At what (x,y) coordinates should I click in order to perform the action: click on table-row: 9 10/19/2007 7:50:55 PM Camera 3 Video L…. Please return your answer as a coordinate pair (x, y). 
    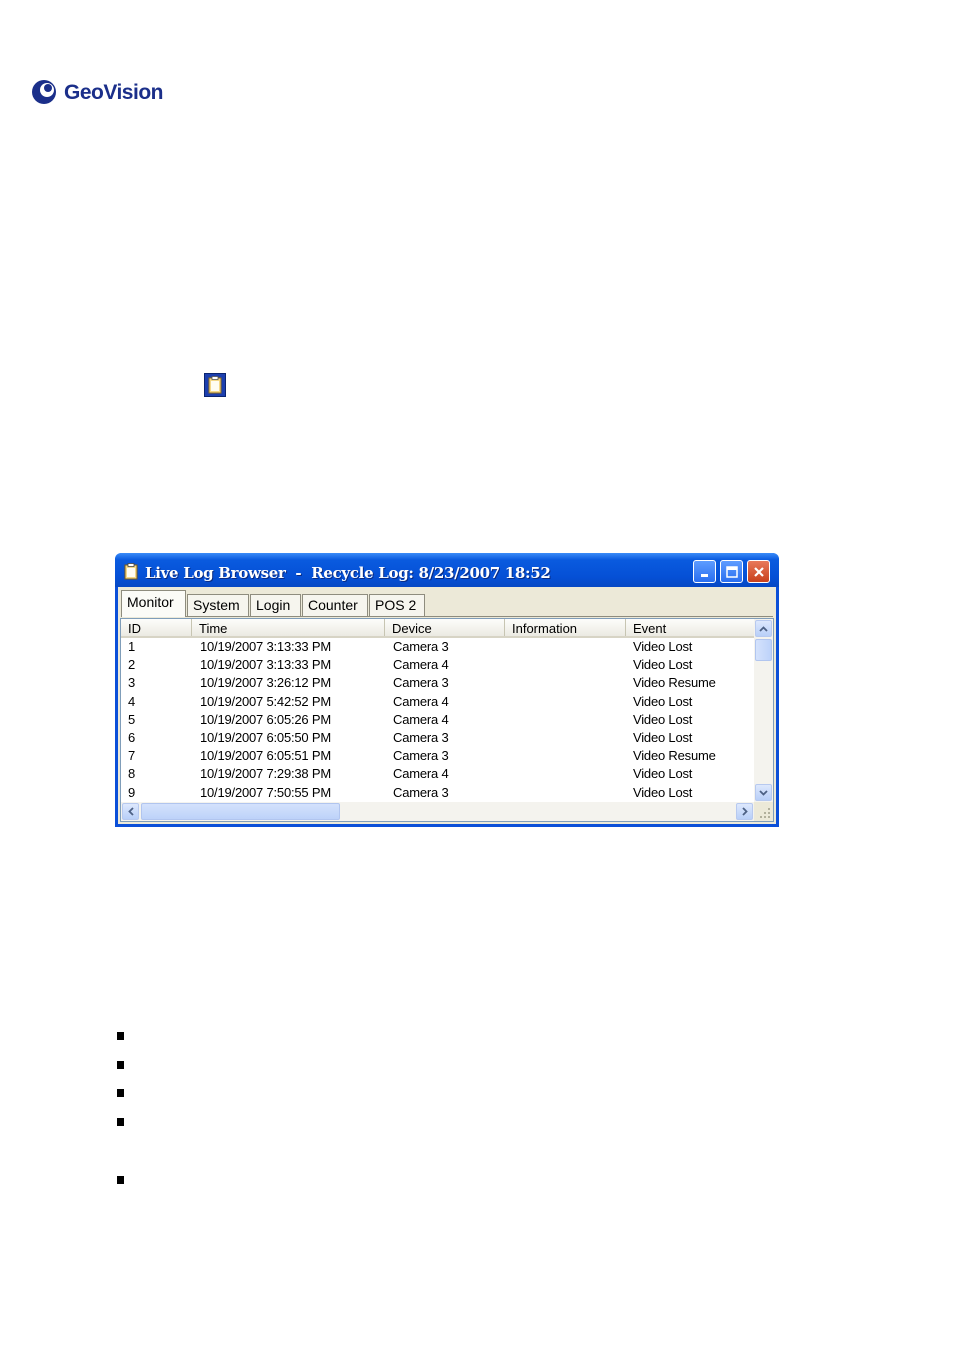
    Looking at the image, I should click on (437, 793).